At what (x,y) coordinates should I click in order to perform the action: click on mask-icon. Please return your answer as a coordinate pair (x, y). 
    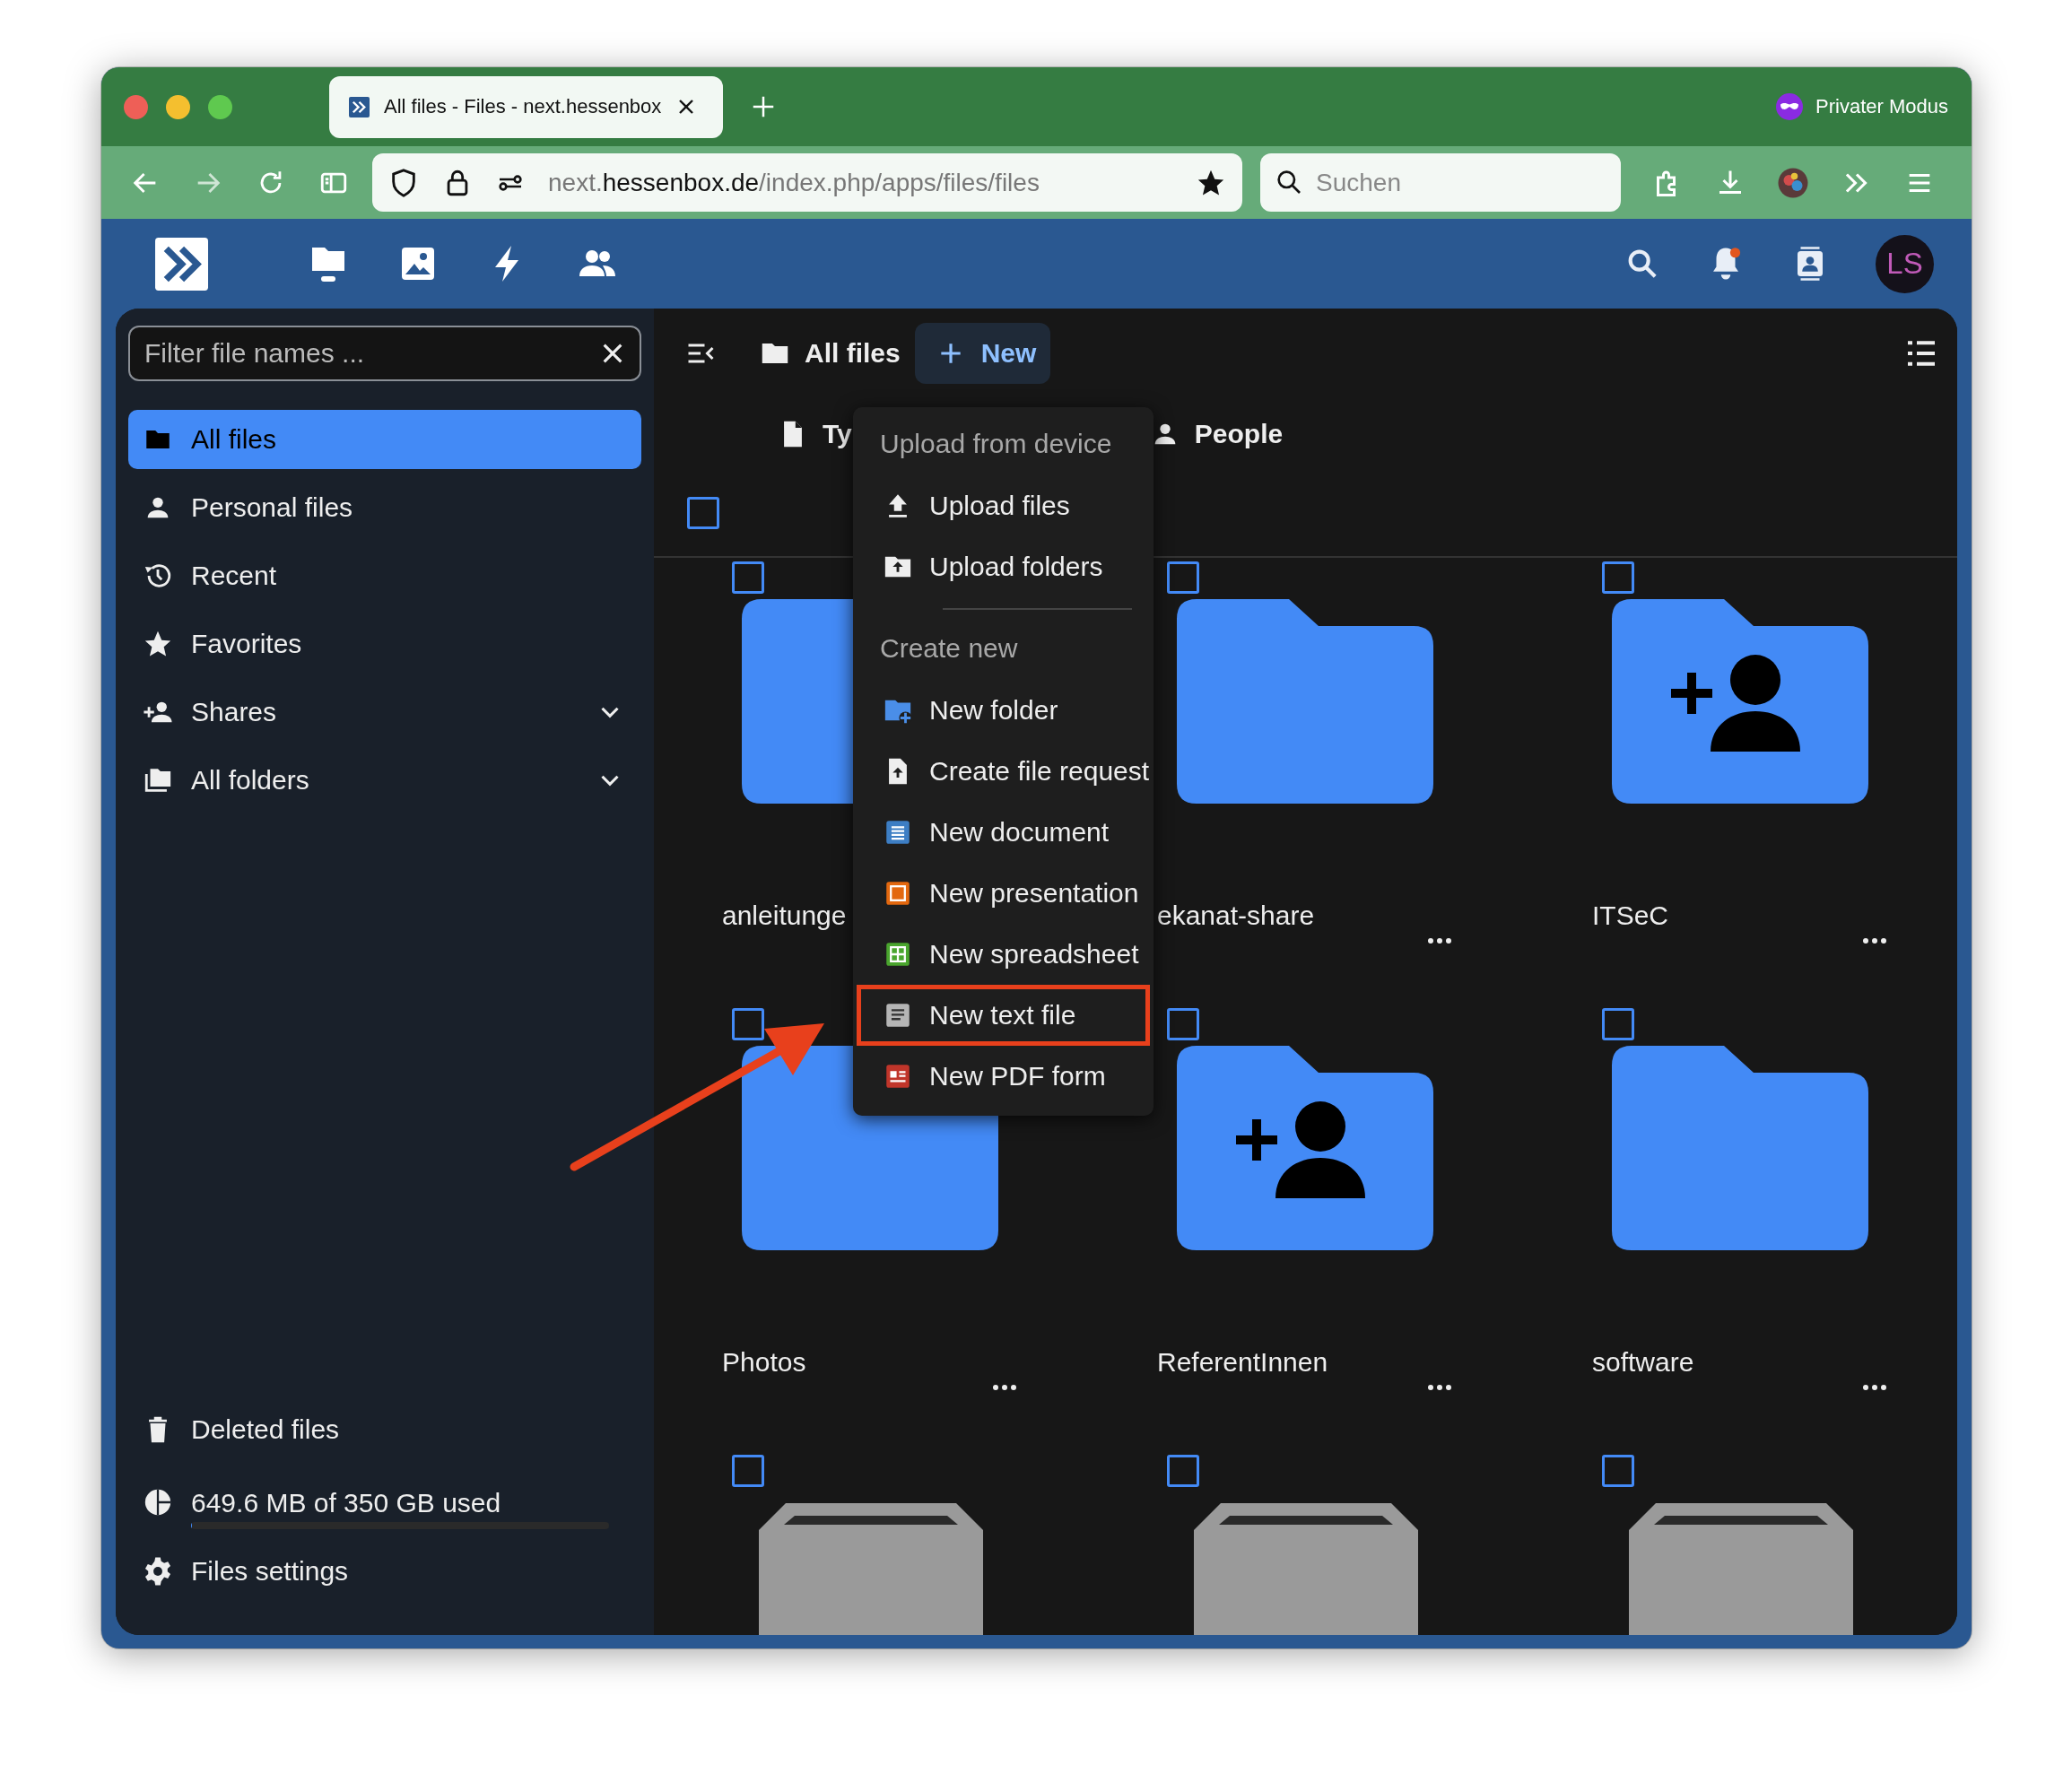
    Looking at the image, I should click on (1790, 106).